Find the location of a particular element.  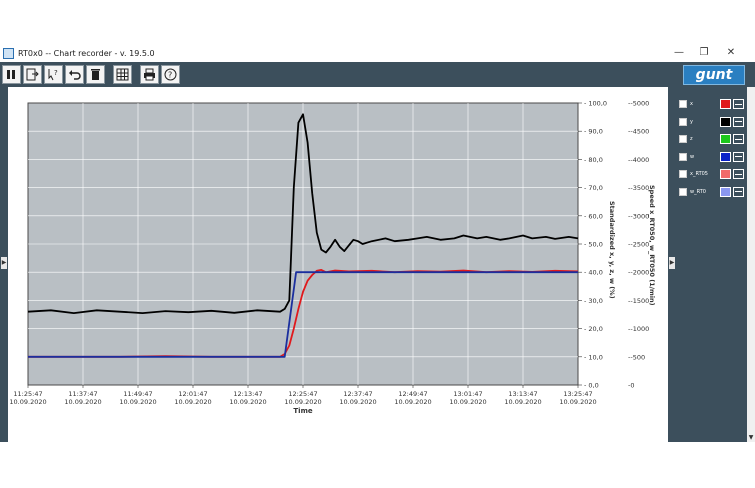

legend-item: x_RT05 is located at coordinates (711, 174).